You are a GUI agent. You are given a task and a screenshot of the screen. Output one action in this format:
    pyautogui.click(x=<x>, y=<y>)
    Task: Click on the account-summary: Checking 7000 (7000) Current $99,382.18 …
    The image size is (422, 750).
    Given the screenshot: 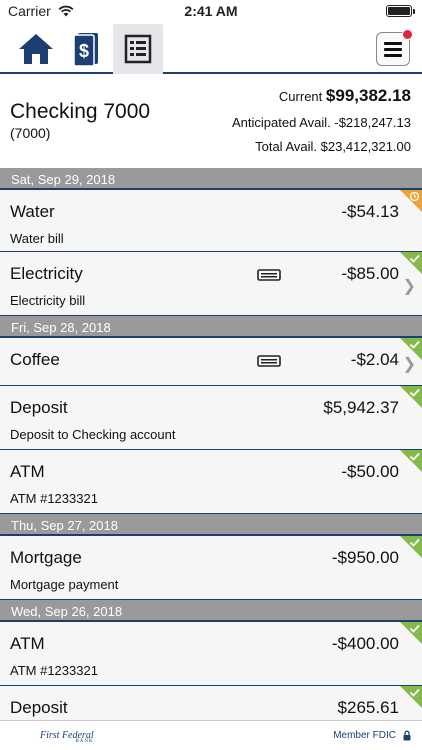 What is the action you would take?
    pyautogui.click(x=211, y=122)
    